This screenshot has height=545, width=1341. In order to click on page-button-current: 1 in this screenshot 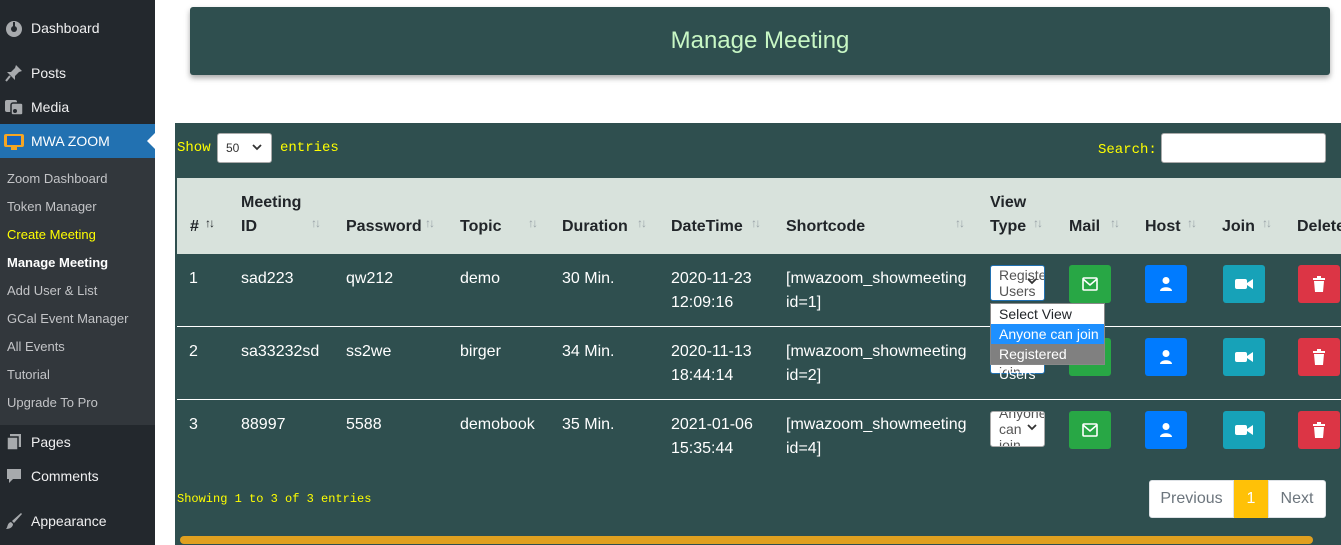, I will do `click(1251, 499)`.